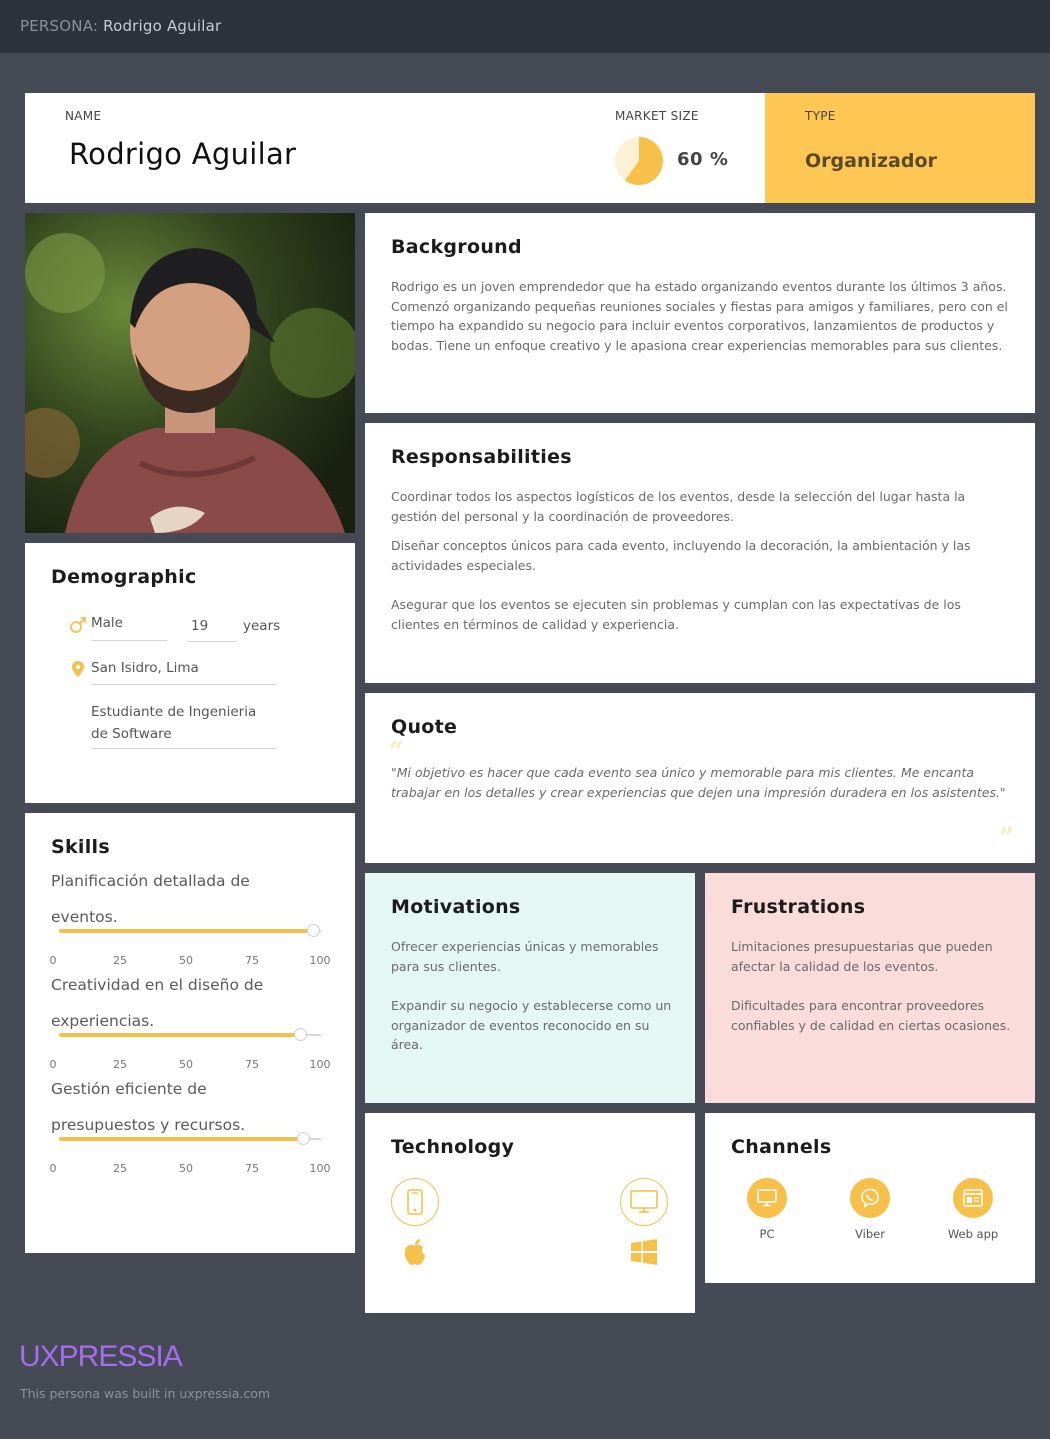  What do you see at coordinates (798, 907) in the screenshot?
I see `frustrations-title: Frustrations` at bounding box center [798, 907].